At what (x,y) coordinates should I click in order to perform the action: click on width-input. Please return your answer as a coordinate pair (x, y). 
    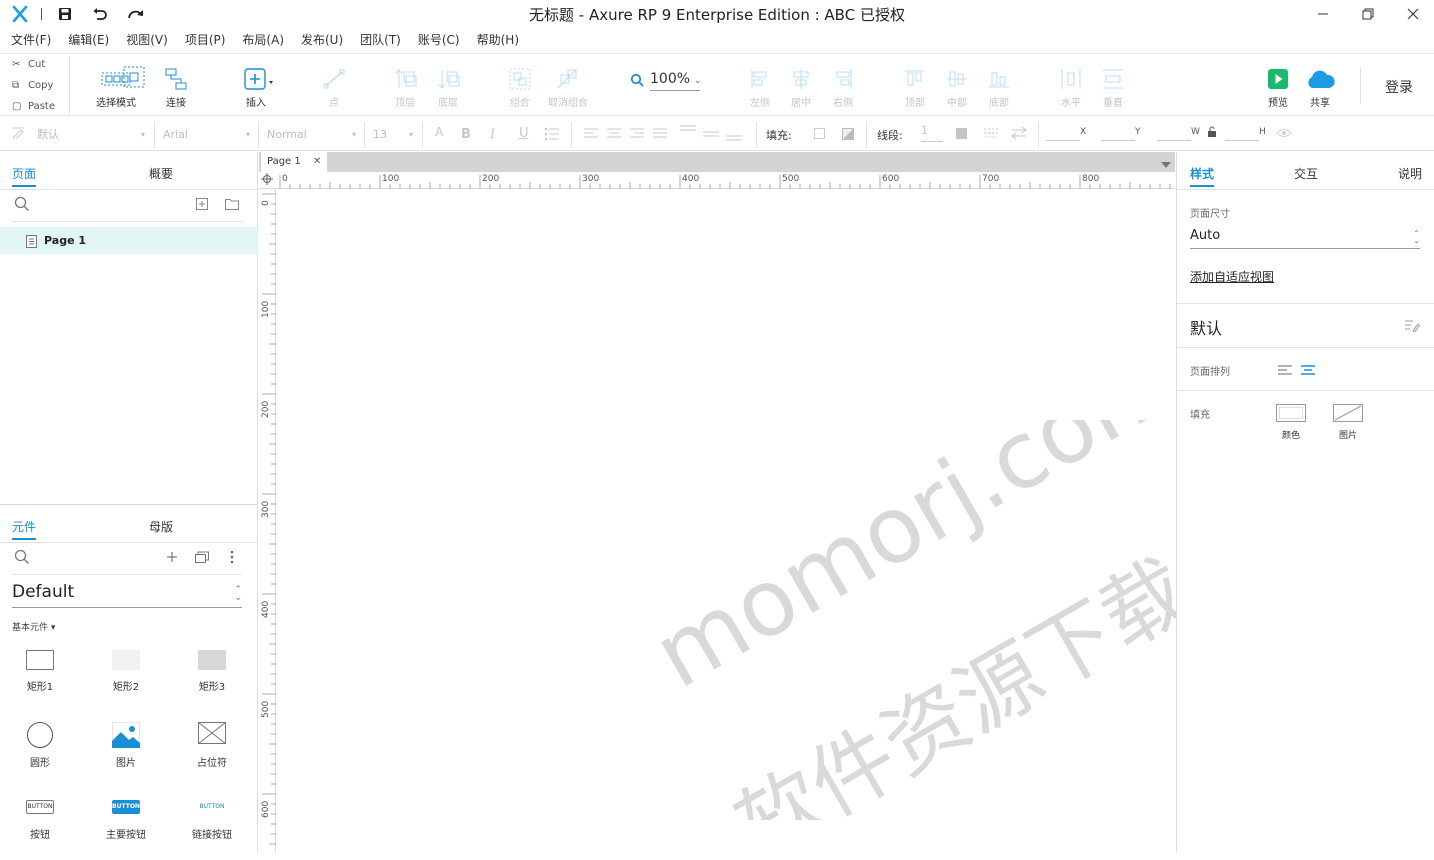
    Looking at the image, I should click on (1174, 133).